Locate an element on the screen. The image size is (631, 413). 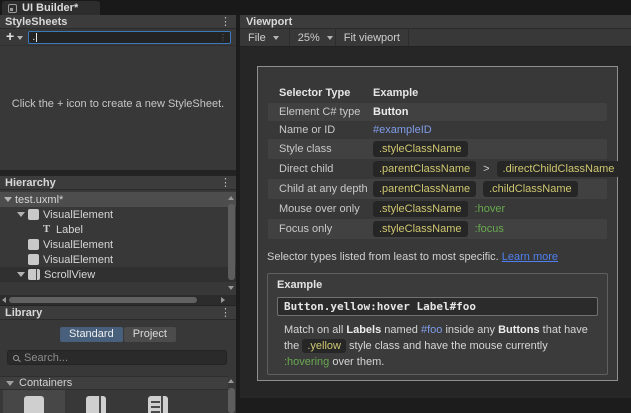
stylesheets-menu-icon: ⋮ is located at coordinates (225, 21).